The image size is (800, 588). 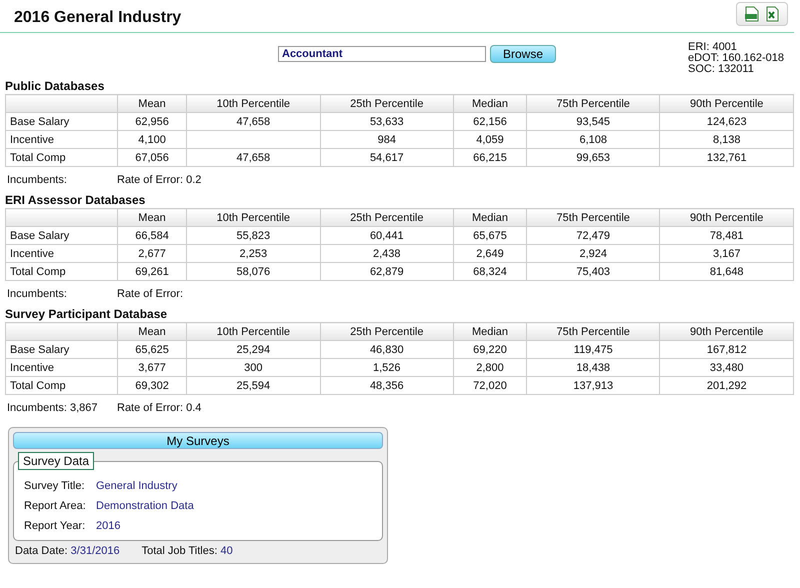 What do you see at coordinates (387, 271) in the screenshot?
I see `table-cell: 62,879` at bounding box center [387, 271].